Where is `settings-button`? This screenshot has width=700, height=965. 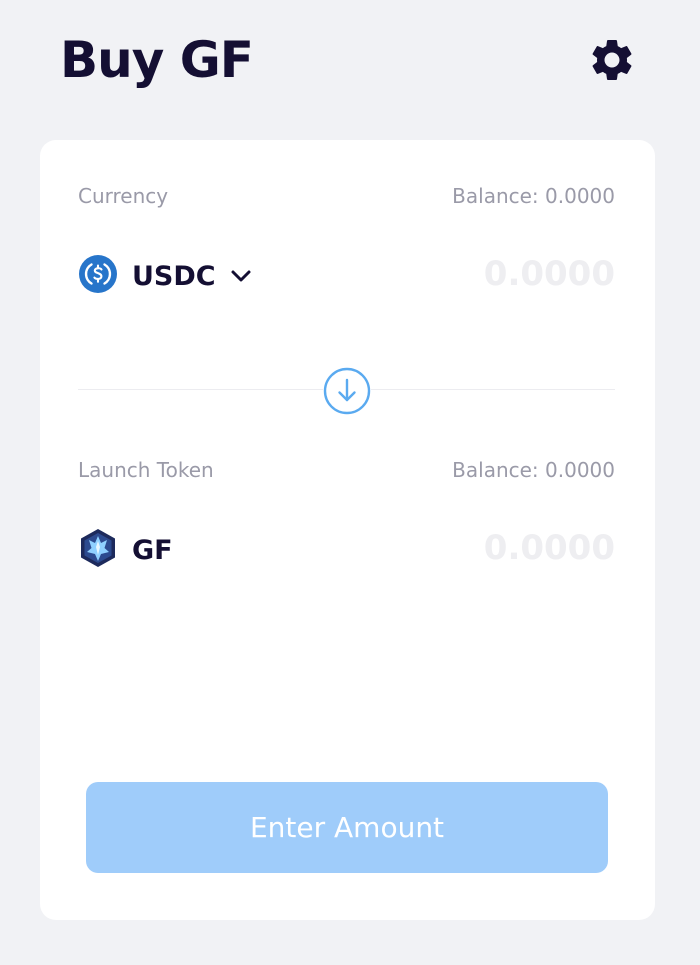 settings-button is located at coordinates (612, 60).